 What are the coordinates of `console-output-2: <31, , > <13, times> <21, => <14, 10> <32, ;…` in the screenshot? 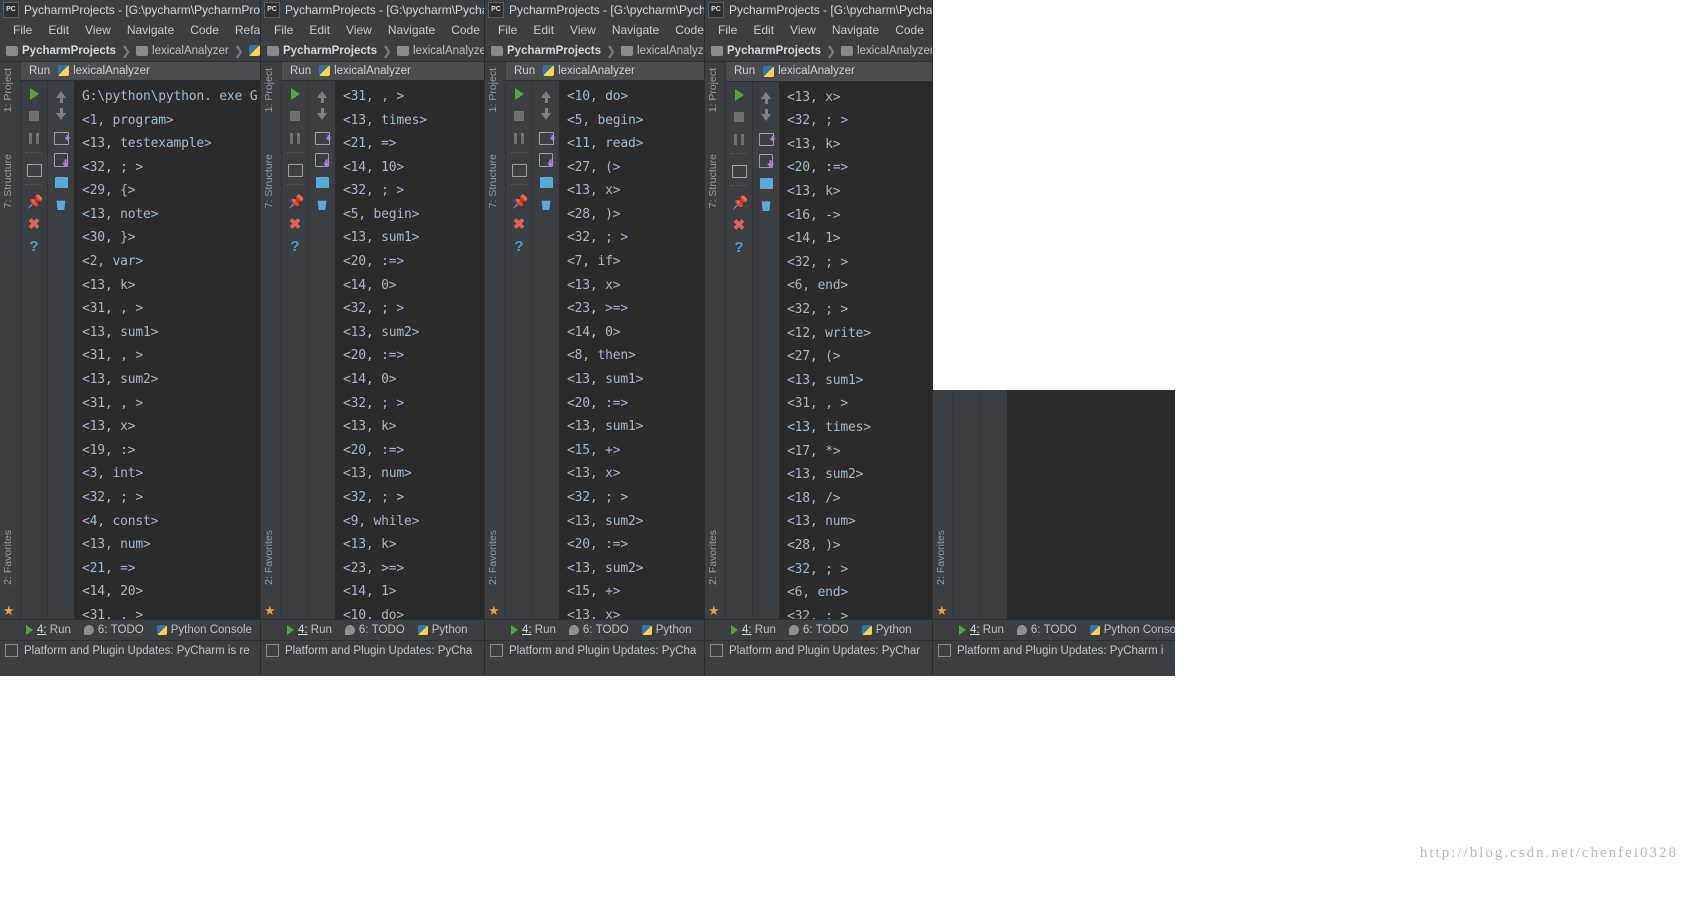 It's located at (416, 349).